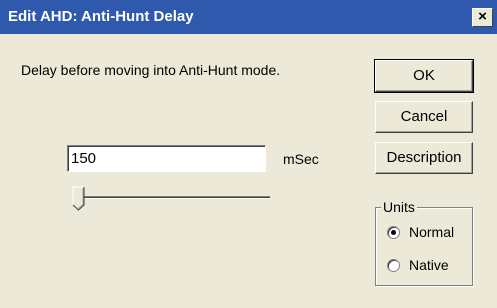 This screenshot has width=497, height=308. What do you see at coordinates (171, 197) in the screenshot?
I see `slider-track` at bounding box center [171, 197].